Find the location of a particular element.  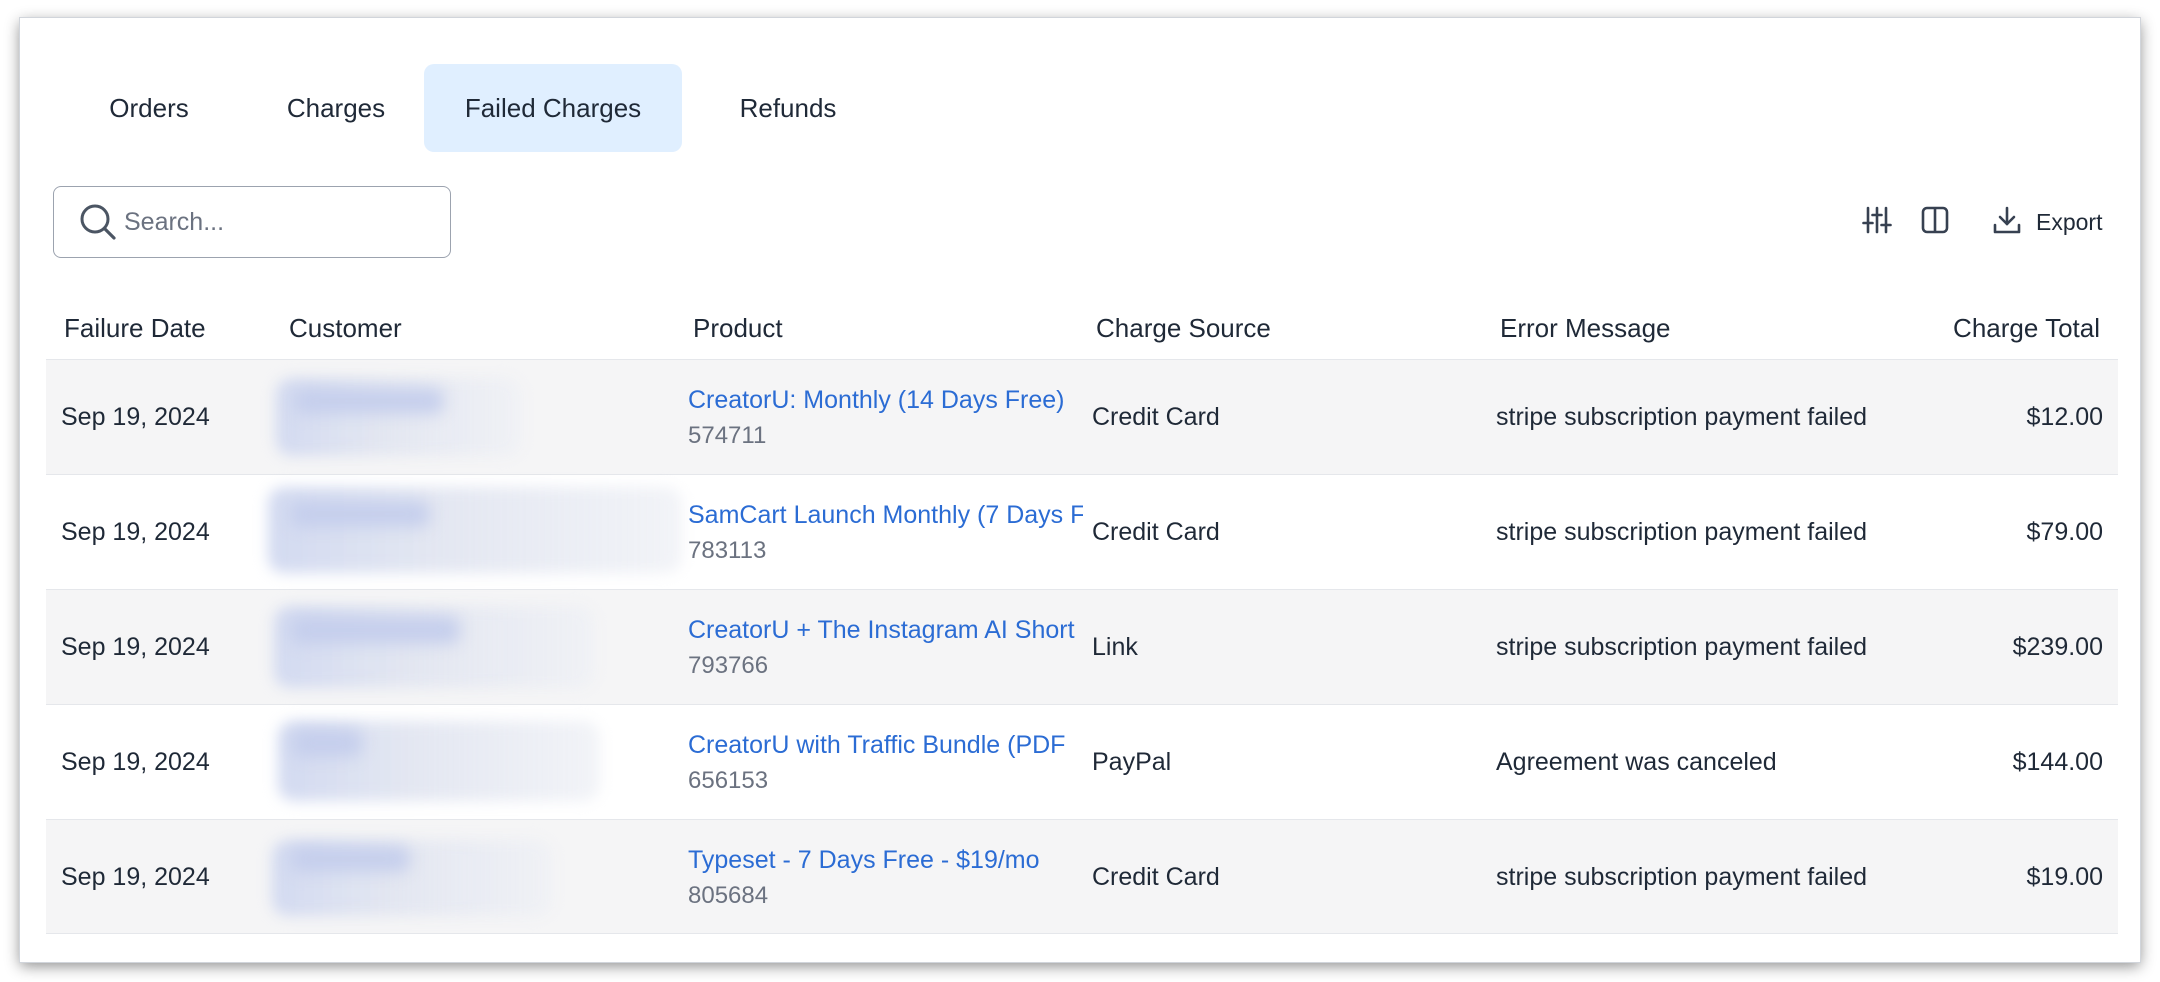

column-header-charge-source: Charge Source is located at coordinates (1183, 328).